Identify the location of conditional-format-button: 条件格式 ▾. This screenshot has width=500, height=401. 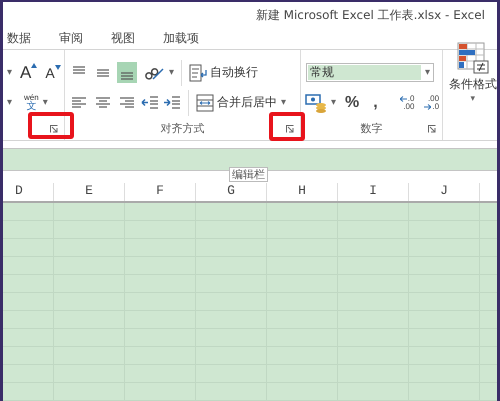
(473, 73).